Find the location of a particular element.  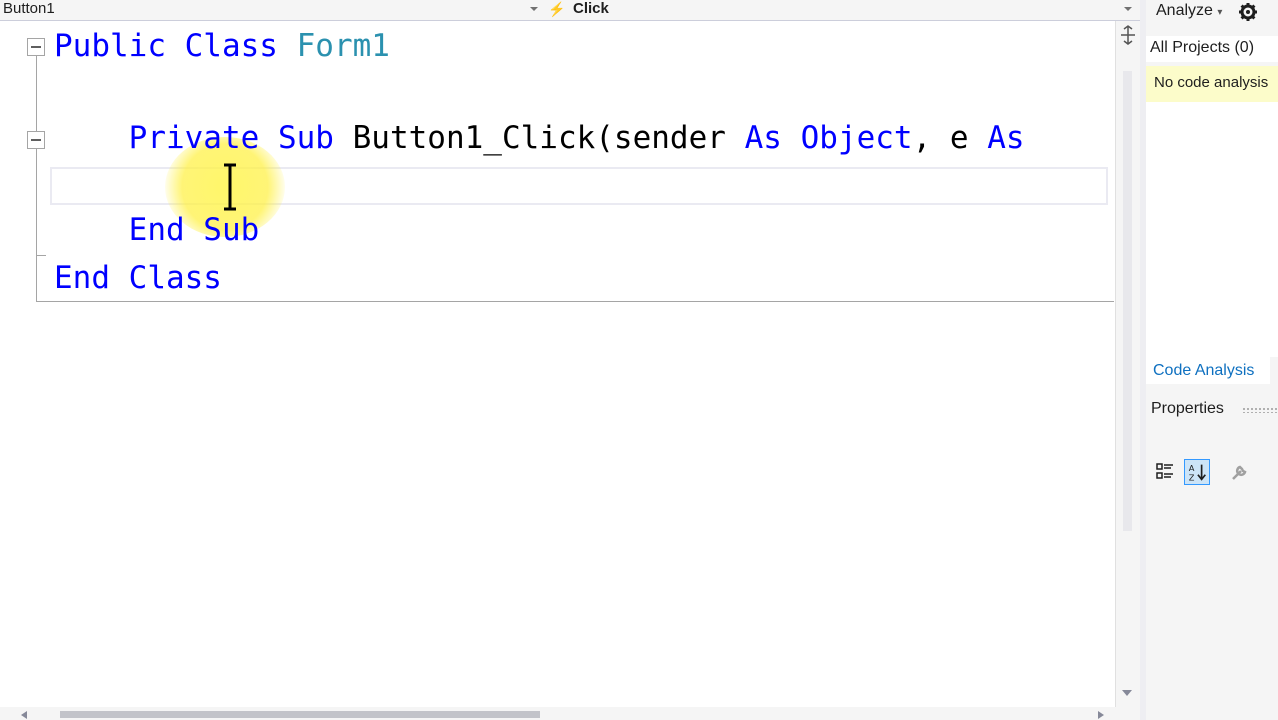

outline-end-sub is located at coordinates (41, 255).